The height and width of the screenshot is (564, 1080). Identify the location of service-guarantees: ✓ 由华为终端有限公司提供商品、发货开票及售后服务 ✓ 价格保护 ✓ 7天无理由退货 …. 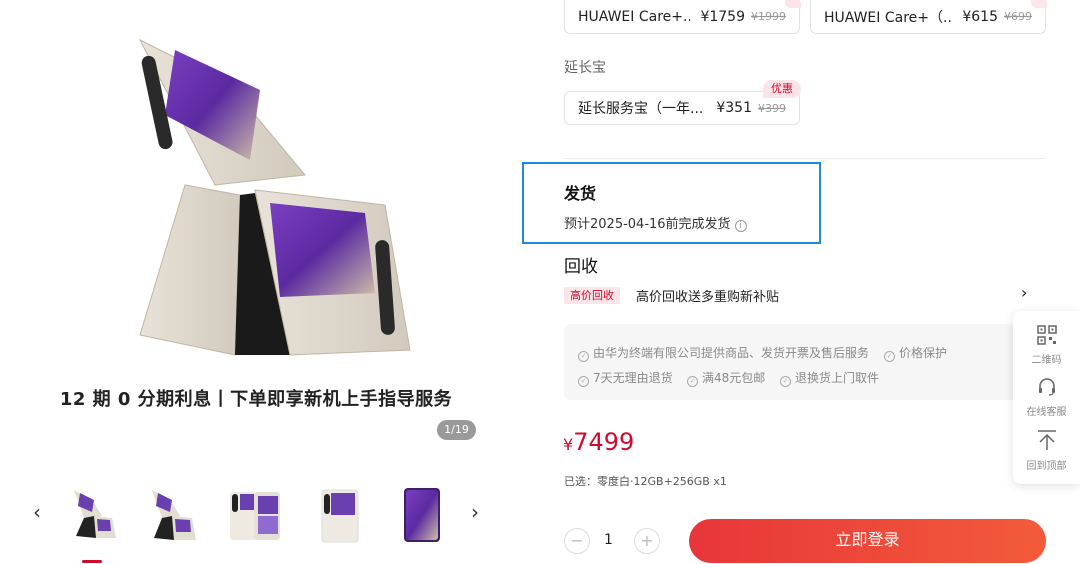
(805, 362).